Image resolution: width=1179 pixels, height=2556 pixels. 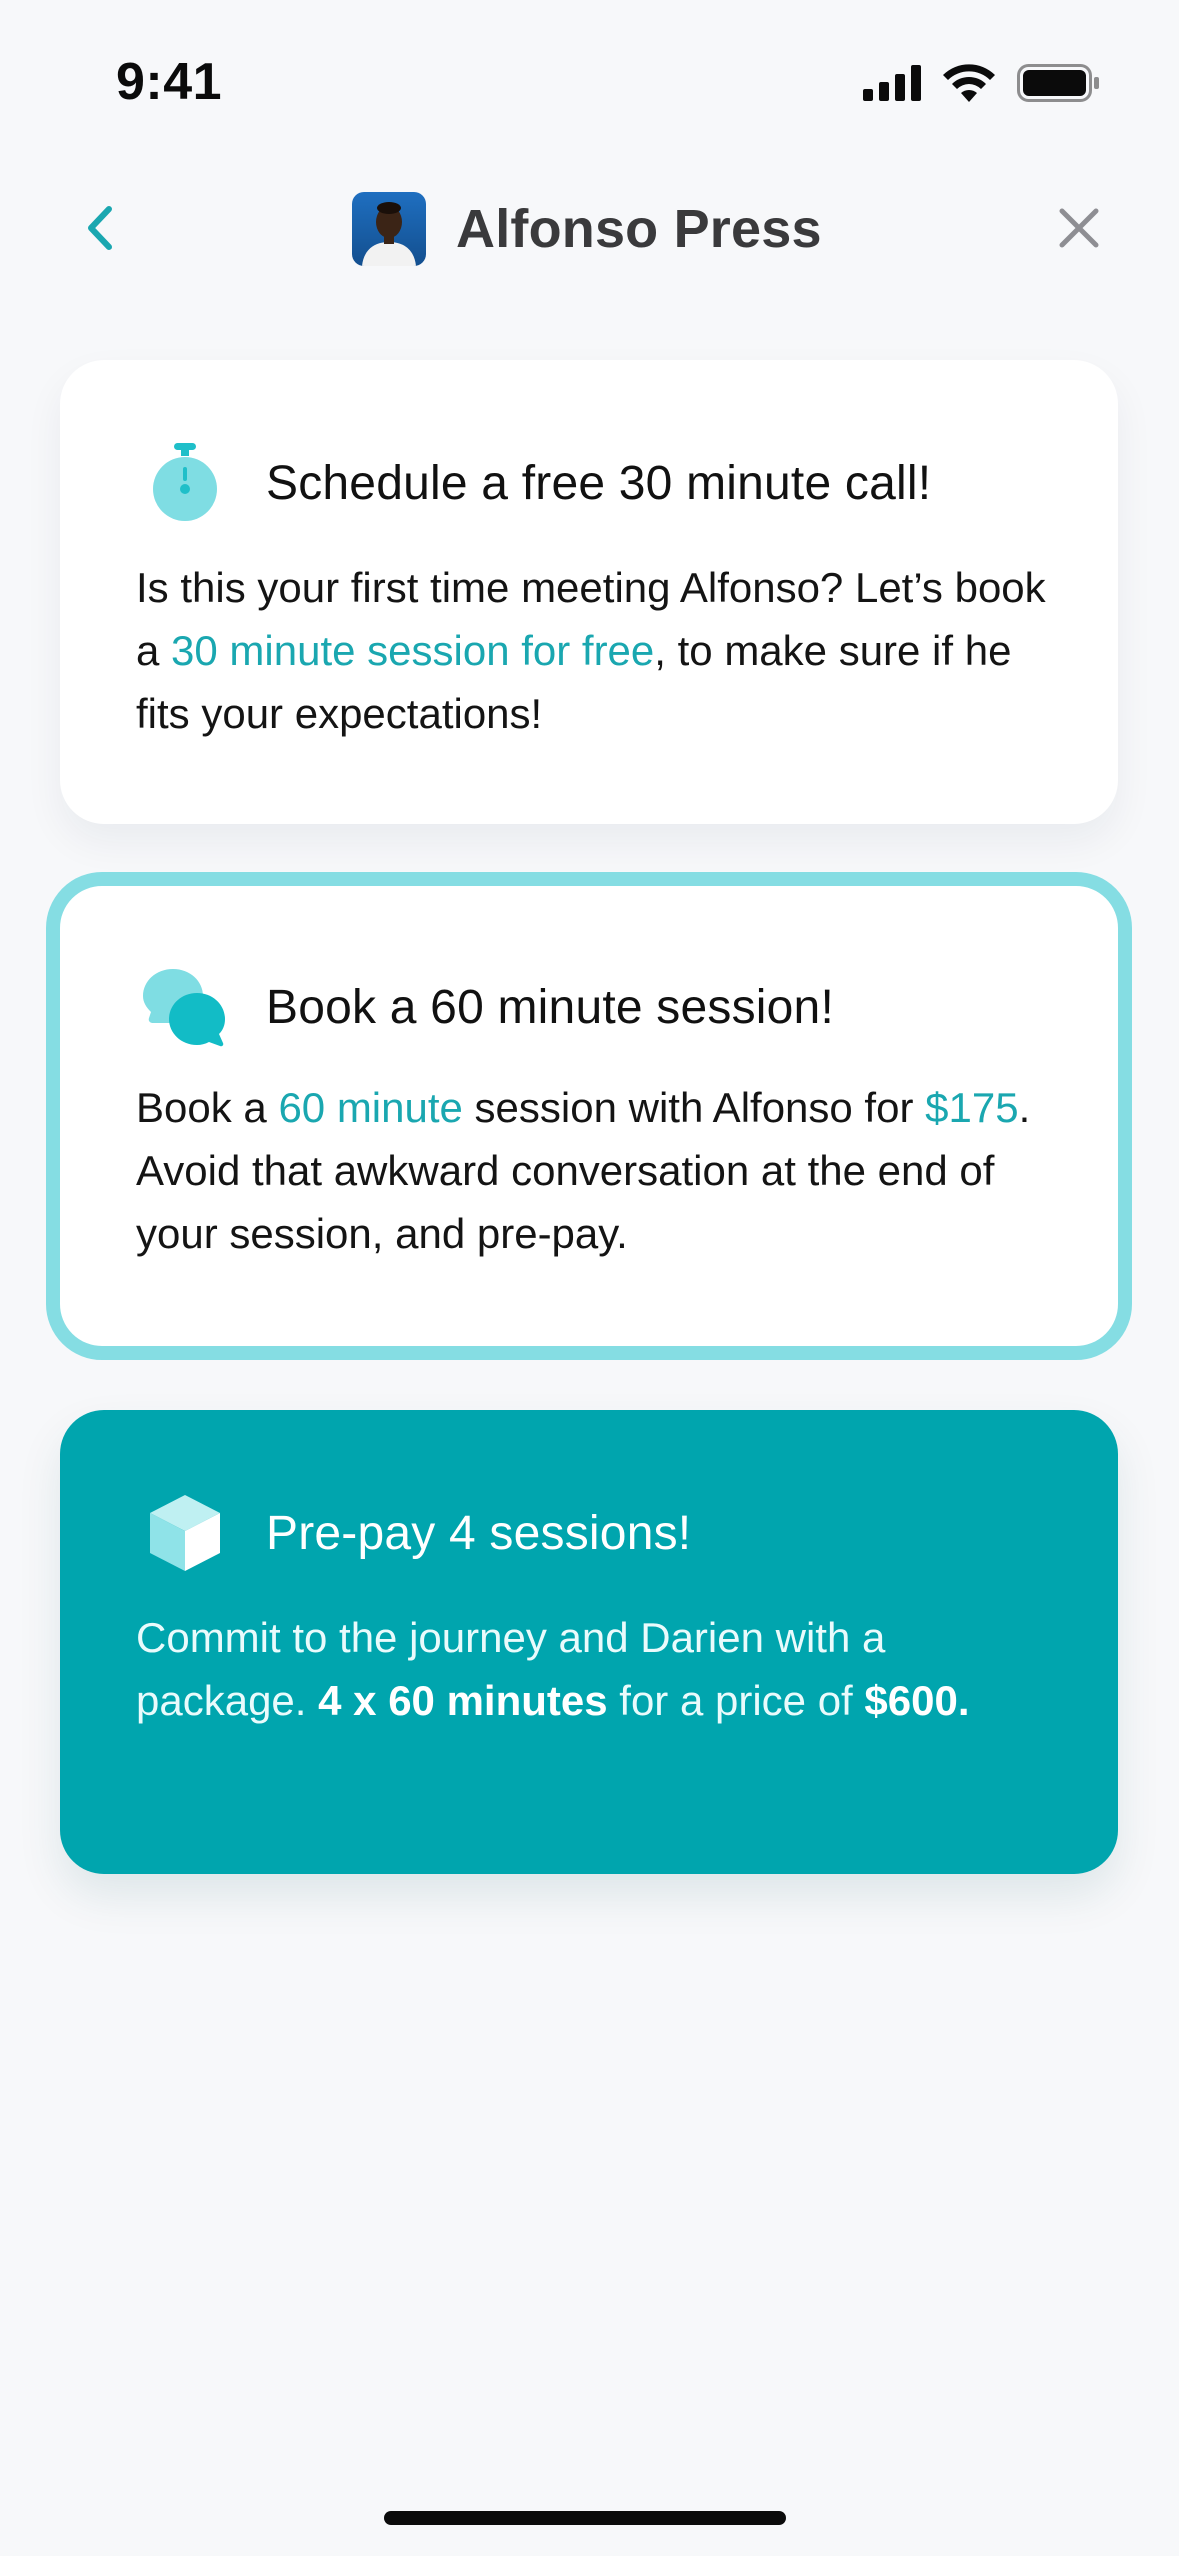 What do you see at coordinates (463, 1700) in the screenshot?
I see `package-sessions-text: 4 x 60 minutes` at bounding box center [463, 1700].